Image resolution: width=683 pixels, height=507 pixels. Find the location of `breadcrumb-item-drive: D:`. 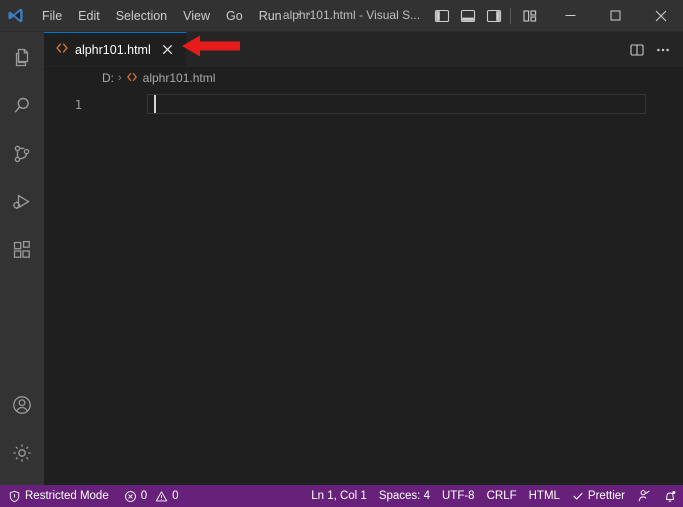

breadcrumb-item-drive: D: is located at coordinates (108, 78).